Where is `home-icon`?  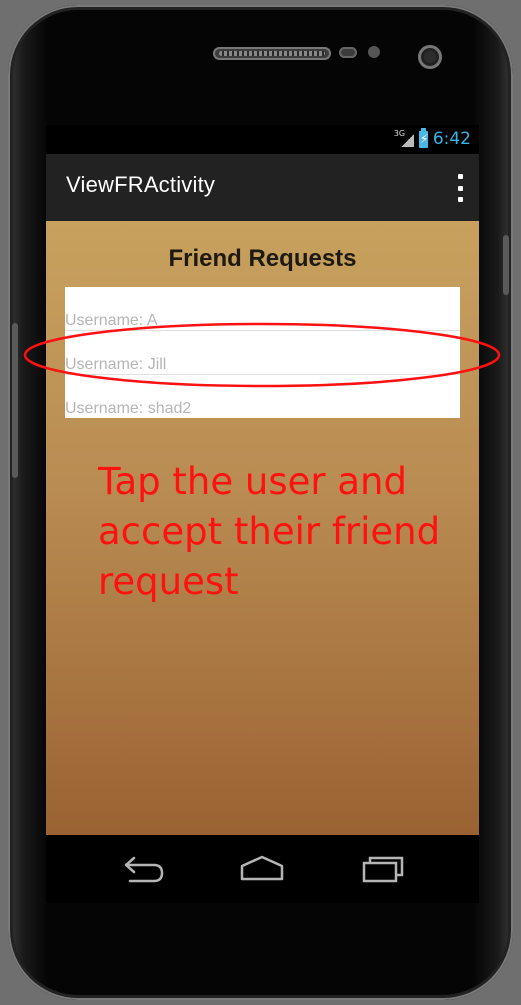
home-icon is located at coordinates (262, 868).